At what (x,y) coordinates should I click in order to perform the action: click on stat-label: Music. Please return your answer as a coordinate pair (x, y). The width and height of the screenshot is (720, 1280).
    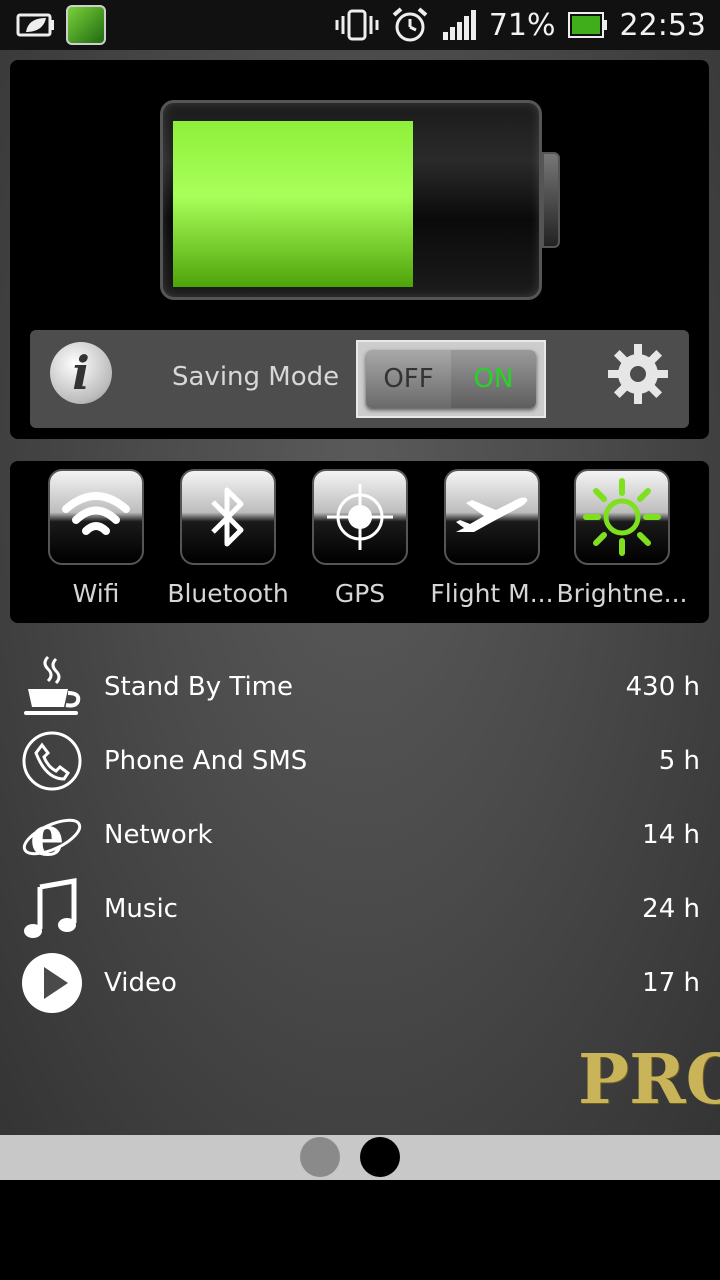
    Looking at the image, I should click on (141, 909).